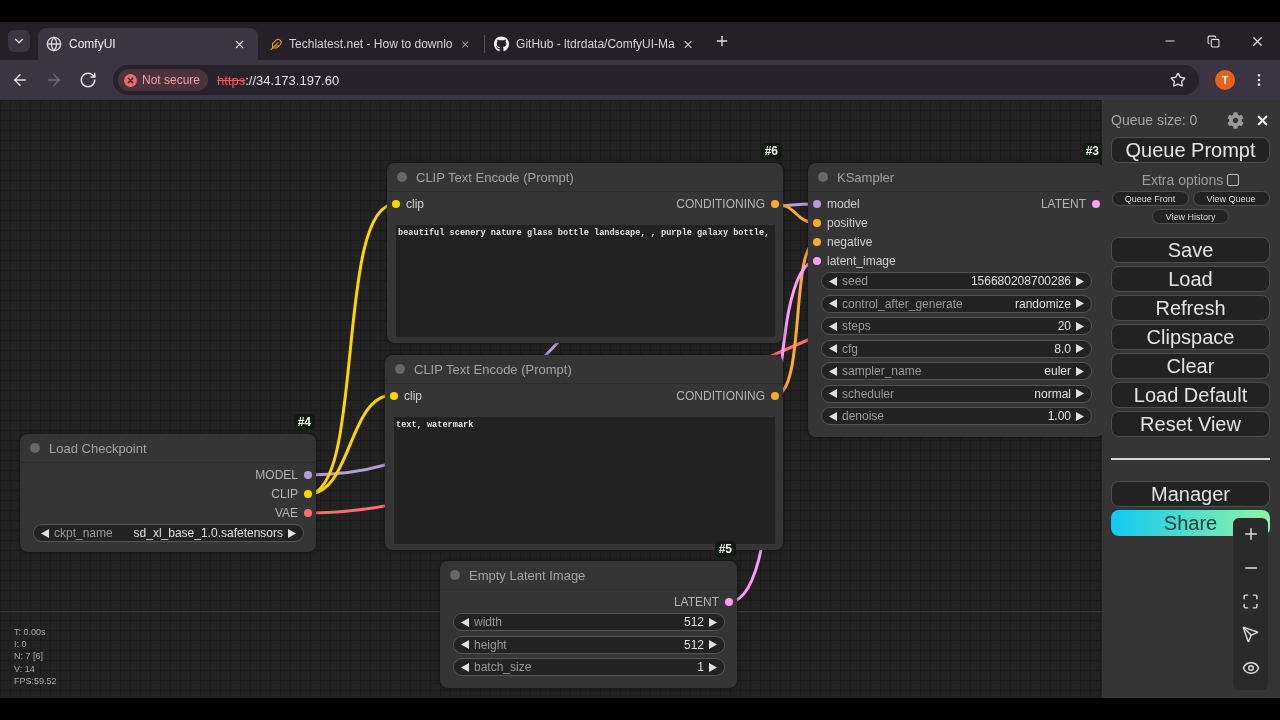  Describe the element at coordinates (1190, 424) in the screenshot. I see `menu-button: Reset View` at that location.